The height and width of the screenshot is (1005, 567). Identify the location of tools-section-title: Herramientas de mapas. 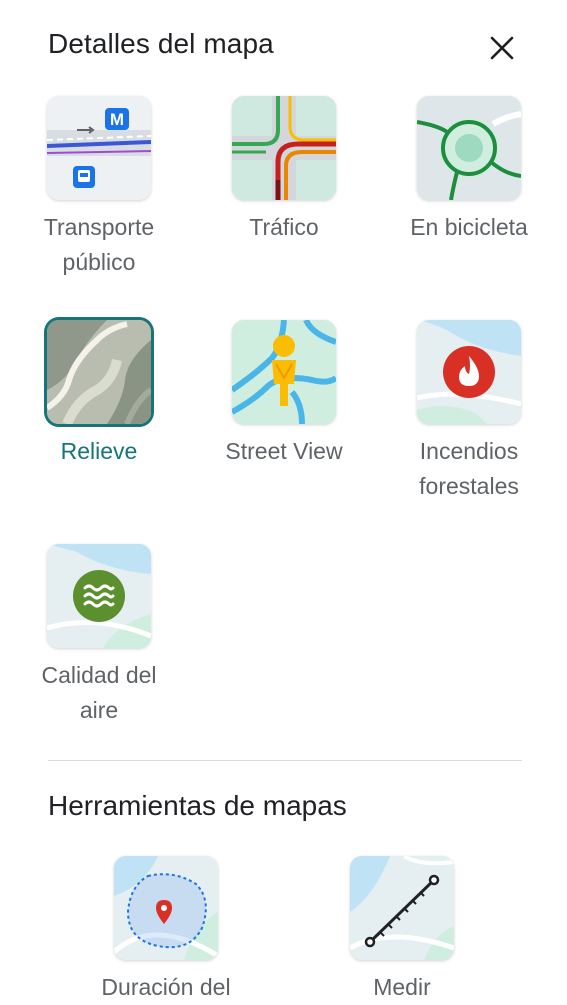
(197, 805).